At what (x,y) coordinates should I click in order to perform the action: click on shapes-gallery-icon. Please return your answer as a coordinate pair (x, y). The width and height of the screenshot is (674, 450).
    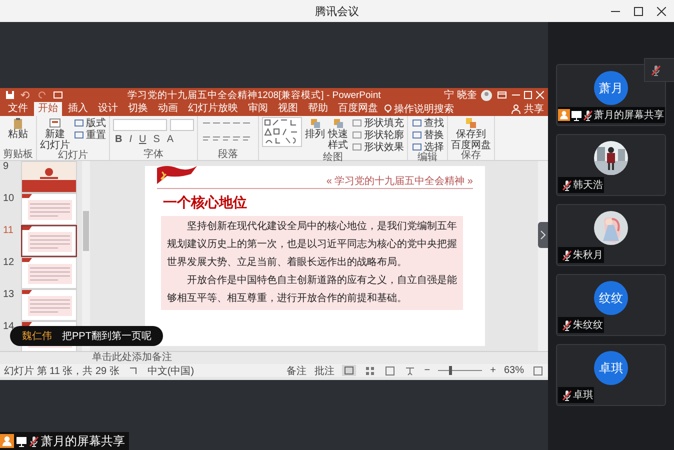
    Looking at the image, I should click on (282, 132).